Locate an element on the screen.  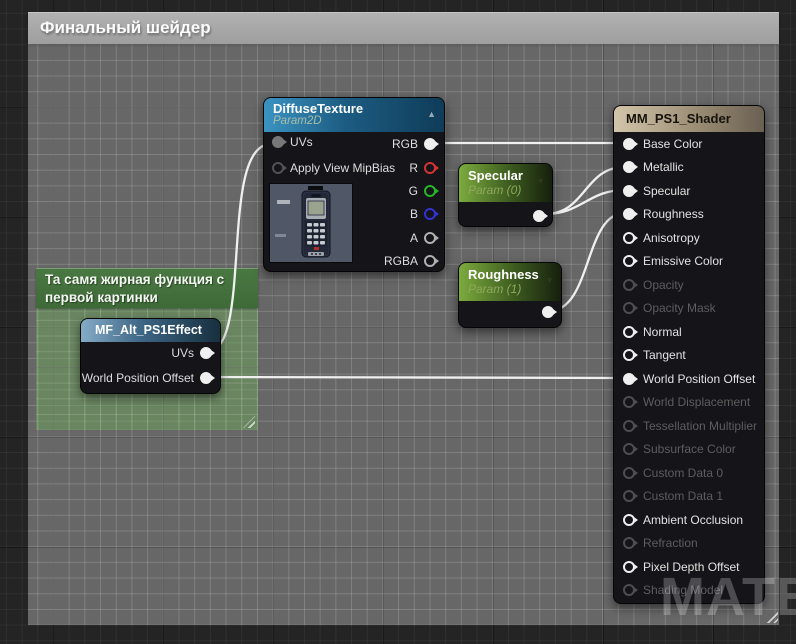
pin-subsurface-color is located at coordinates (629, 449).